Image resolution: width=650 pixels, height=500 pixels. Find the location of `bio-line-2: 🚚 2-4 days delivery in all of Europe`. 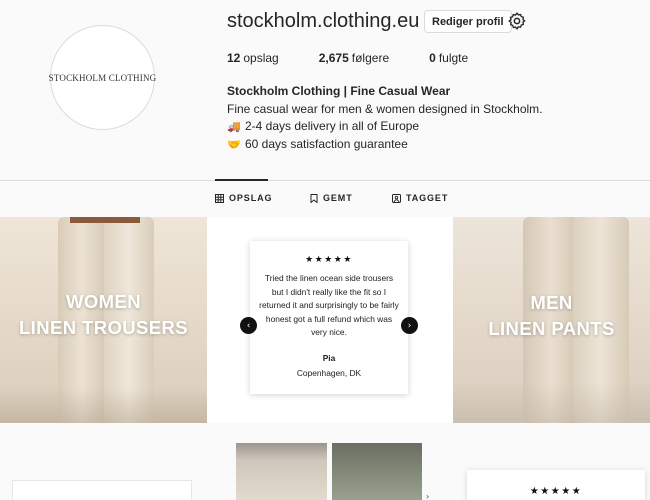

bio-line-2: 🚚 2-4 days delivery in all of Europe is located at coordinates (385, 127).